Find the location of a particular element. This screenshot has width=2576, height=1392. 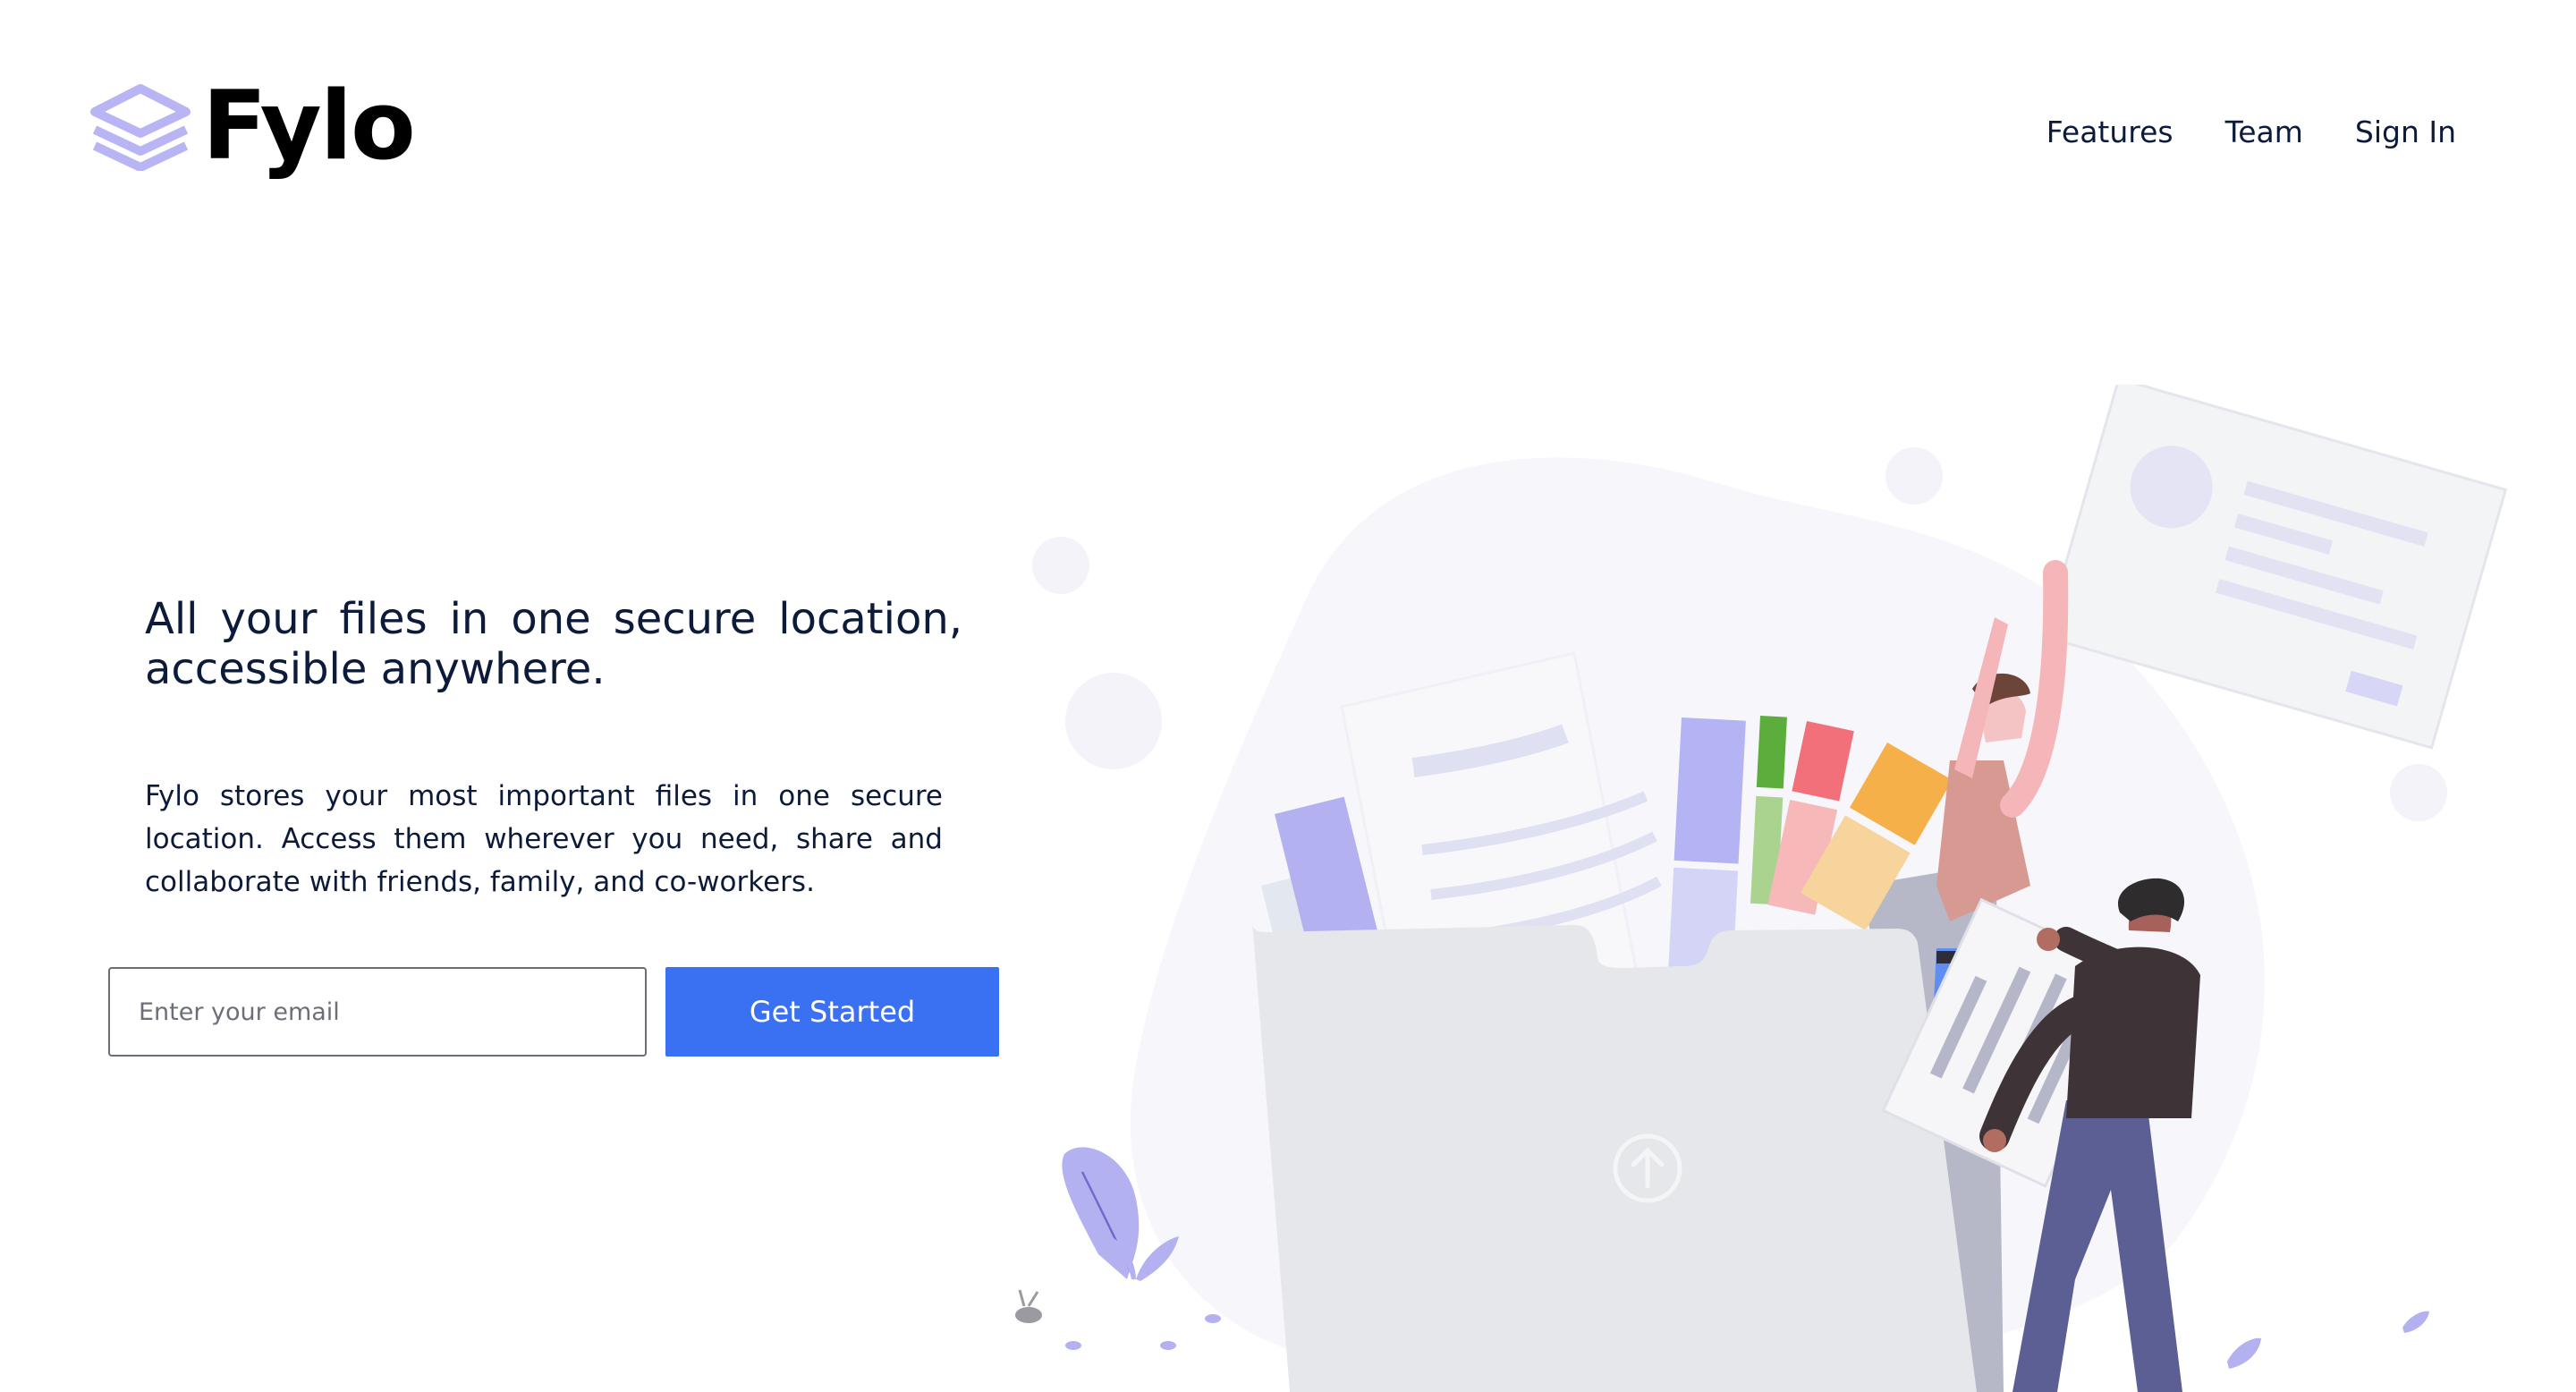

logo: Fylo is located at coordinates (252, 126).